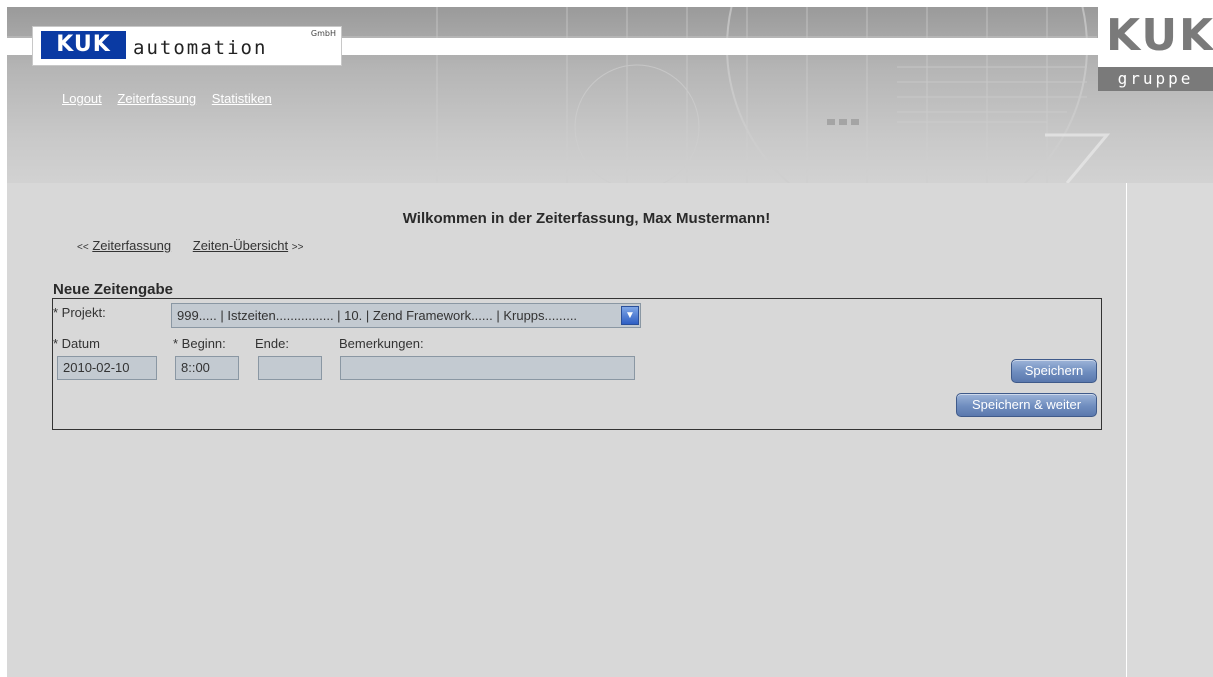  I want to click on datum-label: * Datum, so click(76, 343).